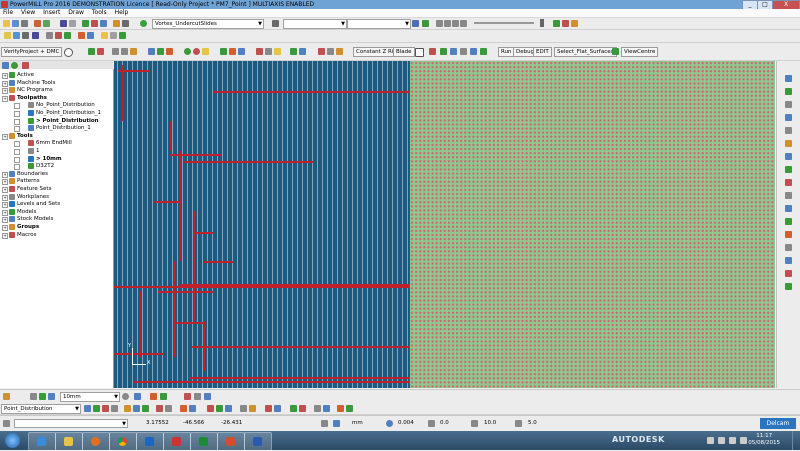 This screenshot has width=800, height=451. What do you see at coordinates (103, 23) in the screenshot?
I see `block-icon` at bounding box center [103, 23].